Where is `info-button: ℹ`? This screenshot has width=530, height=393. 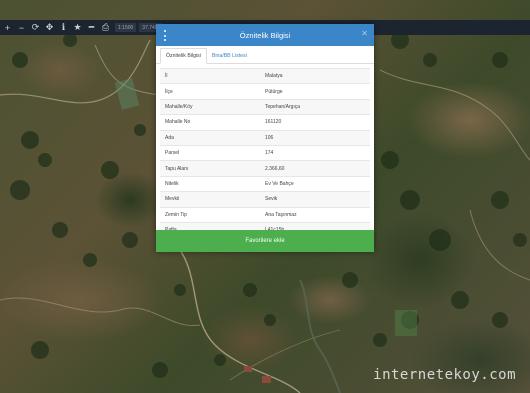
info-button: ℹ is located at coordinates (63, 27).